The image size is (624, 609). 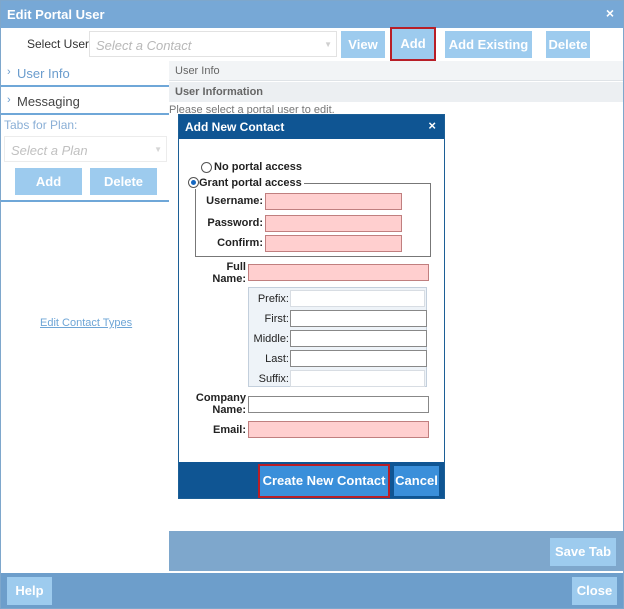 What do you see at coordinates (324, 481) in the screenshot?
I see `create-new-contact-button: Create New Contact` at bounding box center [324, 481].